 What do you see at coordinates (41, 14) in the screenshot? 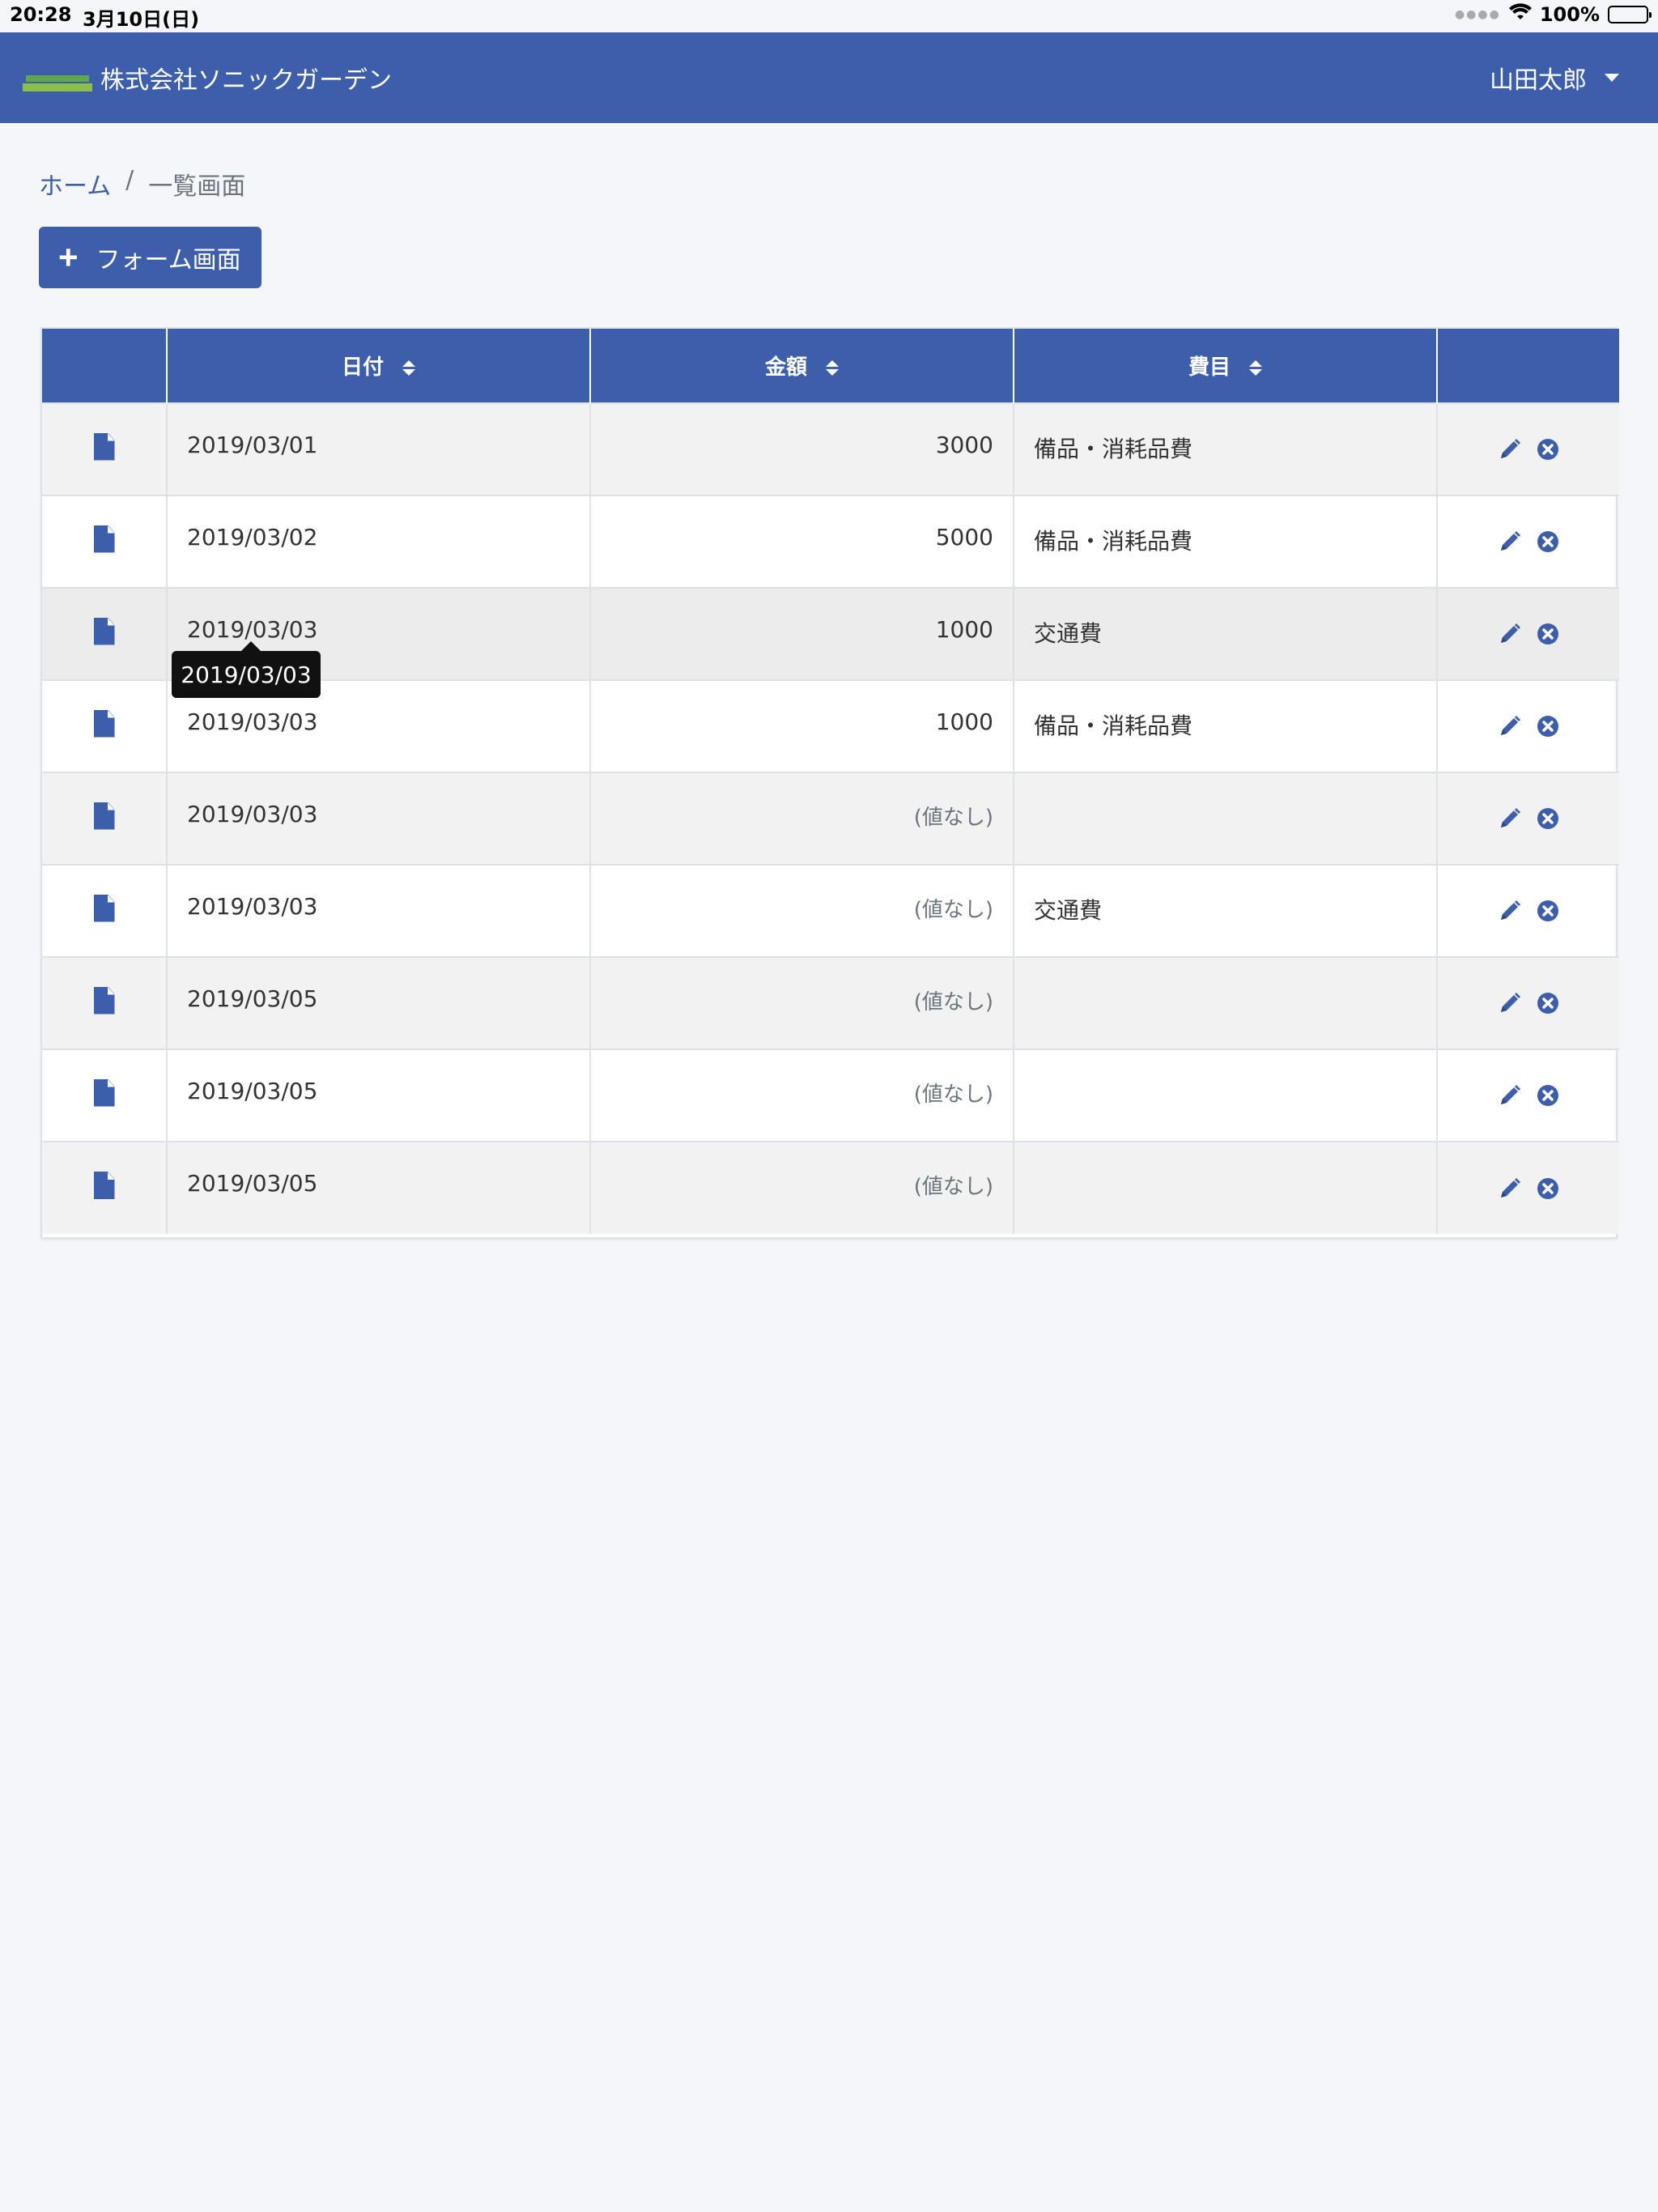
I see `status-time: 20:28` at bounding box center [41, 14].